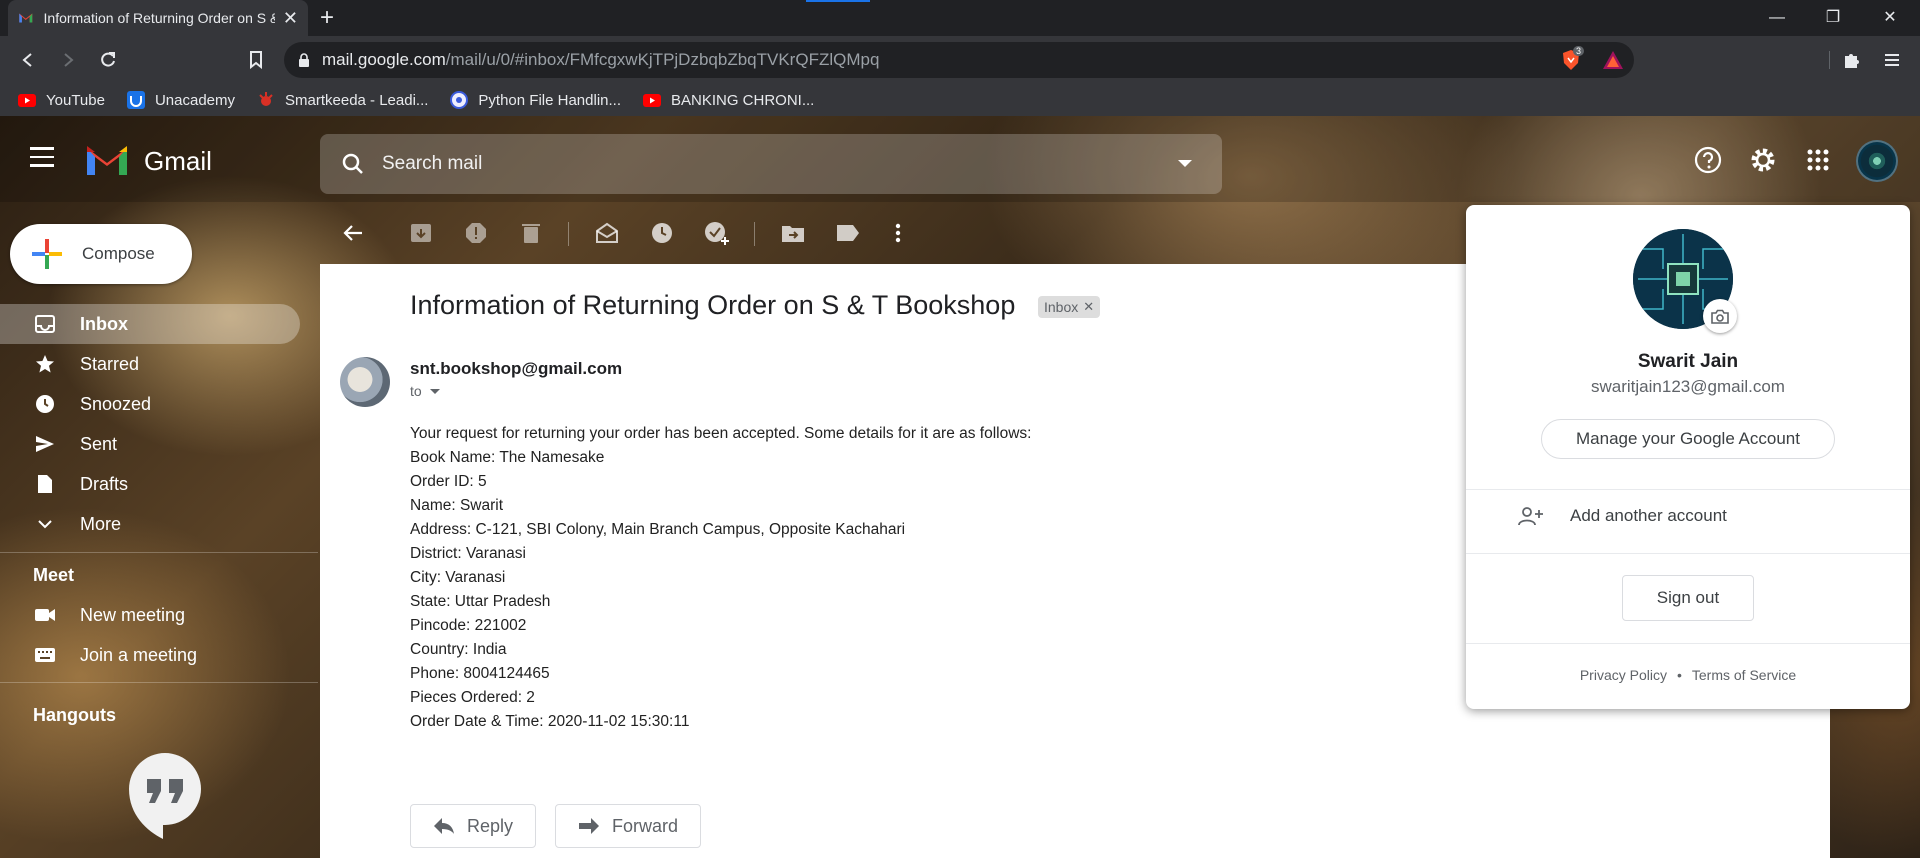  Describe the element at coordinates (1877, 161) in the screenshot. I see `account-avatar-button` at that location.